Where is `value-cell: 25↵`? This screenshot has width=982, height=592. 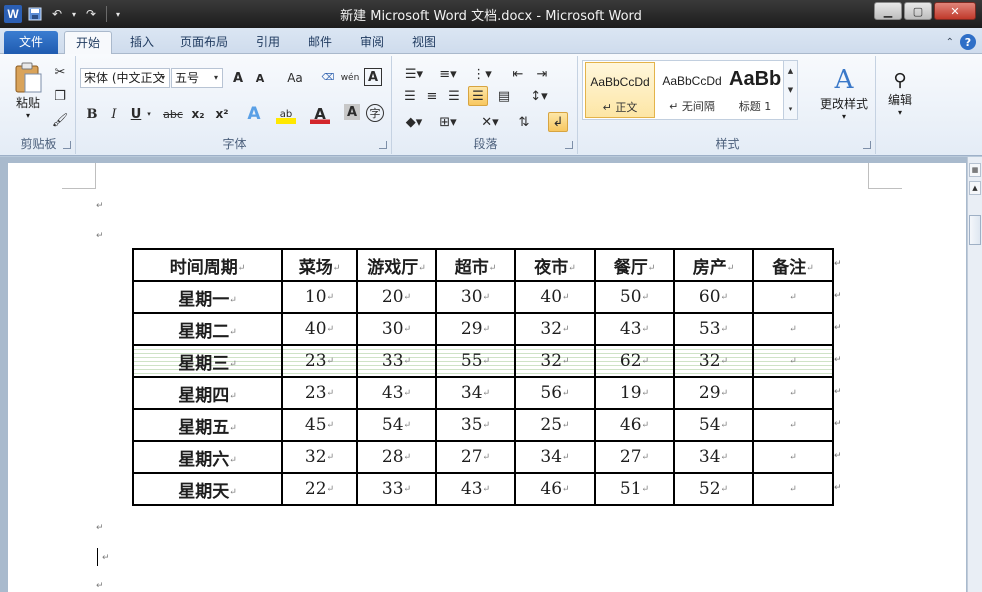
value-cell: 25↵ is located at coordinates (555, 425).